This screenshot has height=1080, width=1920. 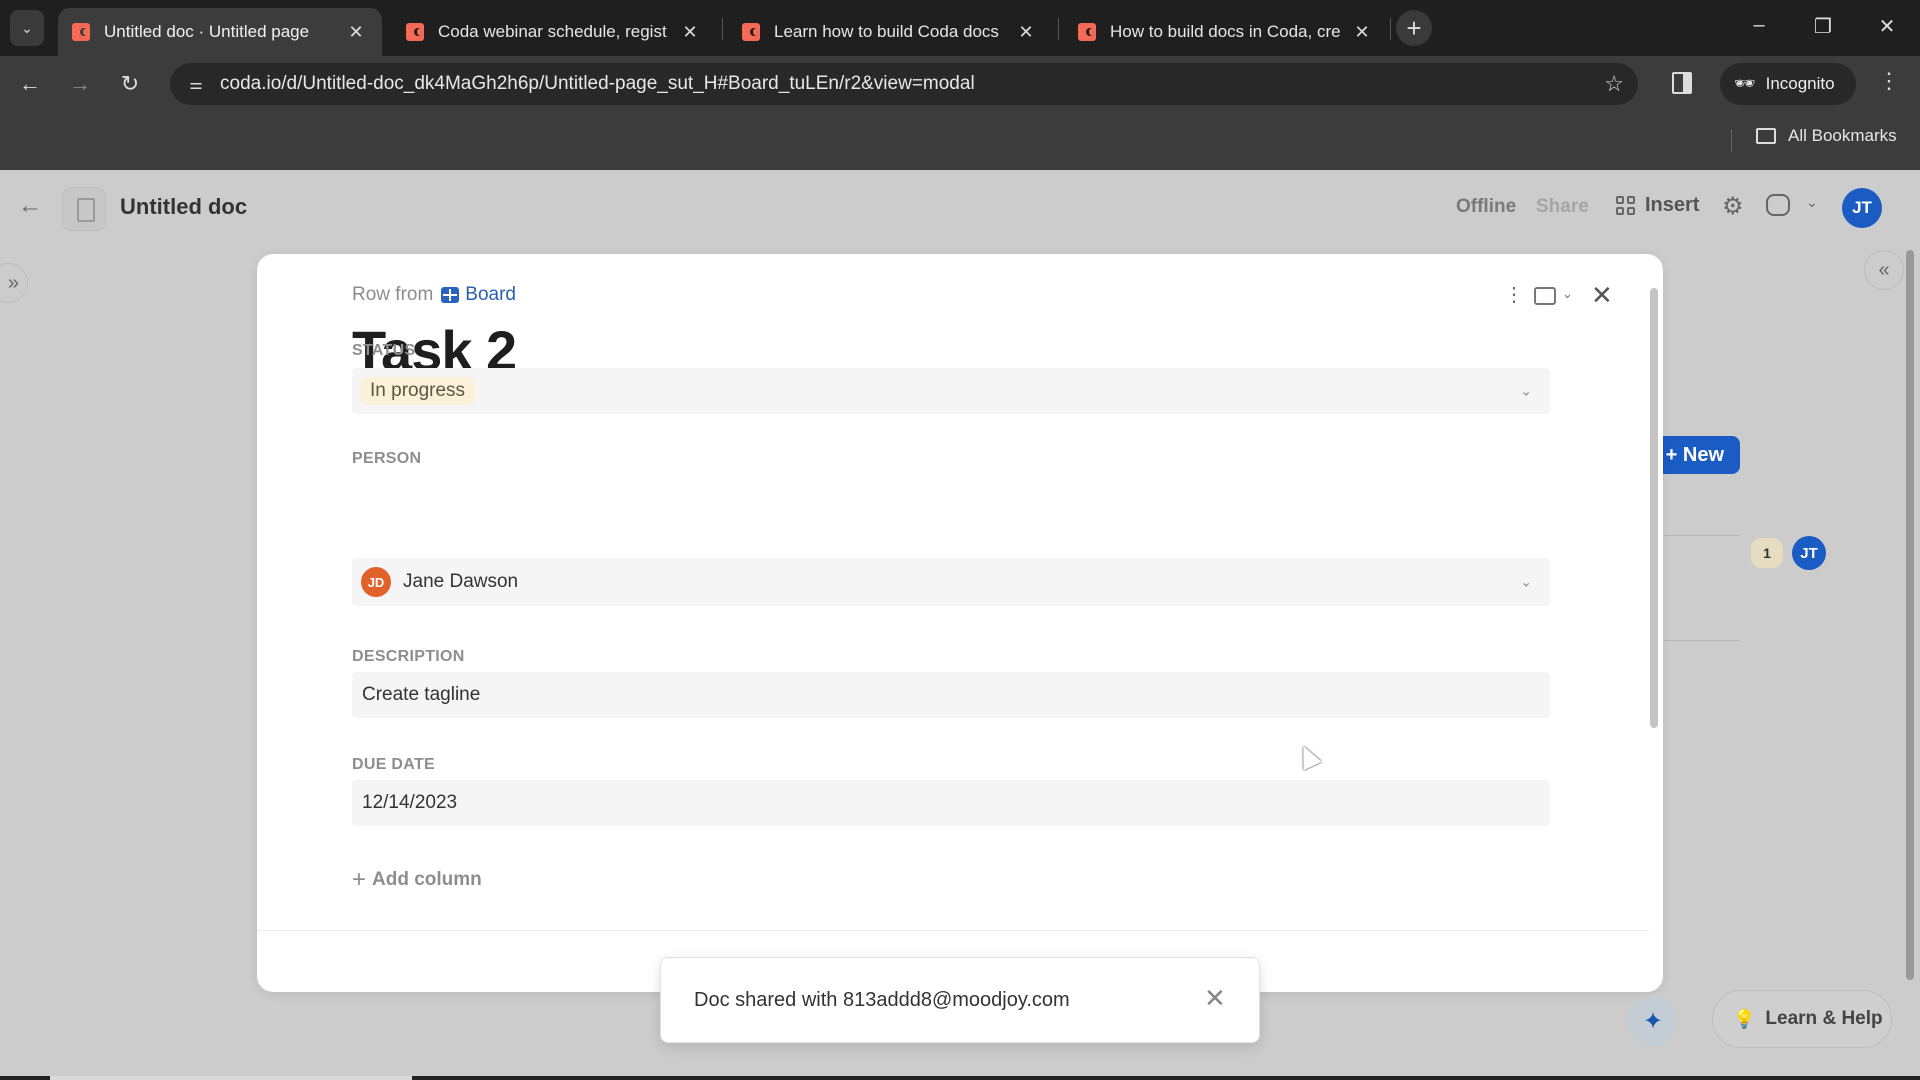 What do you see at coordinates (951, 391) in the screenshot?
I see `status-select: In progress ⌄` at bounding box center [951, 391].